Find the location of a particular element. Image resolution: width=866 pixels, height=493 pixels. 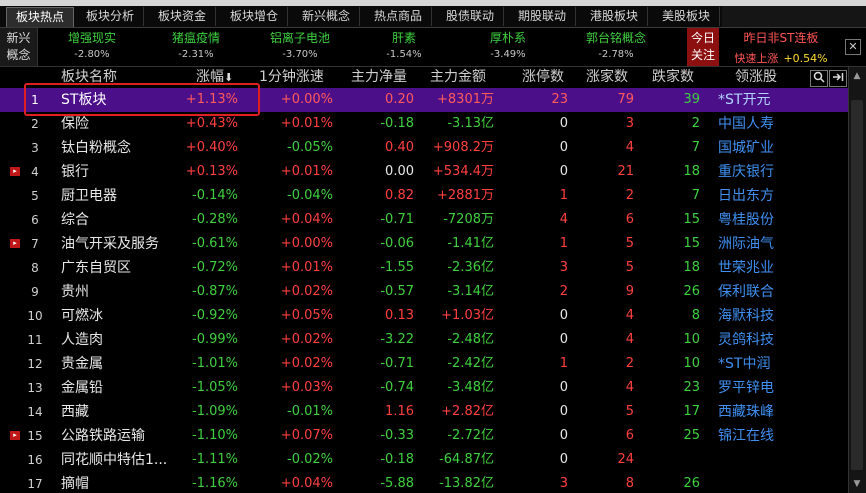

tab-stock-bond: 股债联动 is located at coordinates (470, 16).